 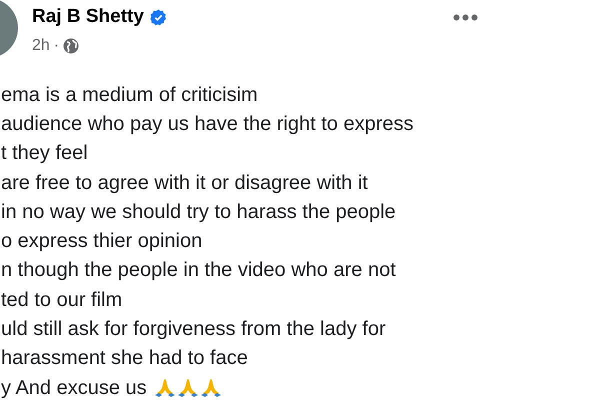 I want to click on post-text-line: y And excuse us, so click(x=74, y=388).